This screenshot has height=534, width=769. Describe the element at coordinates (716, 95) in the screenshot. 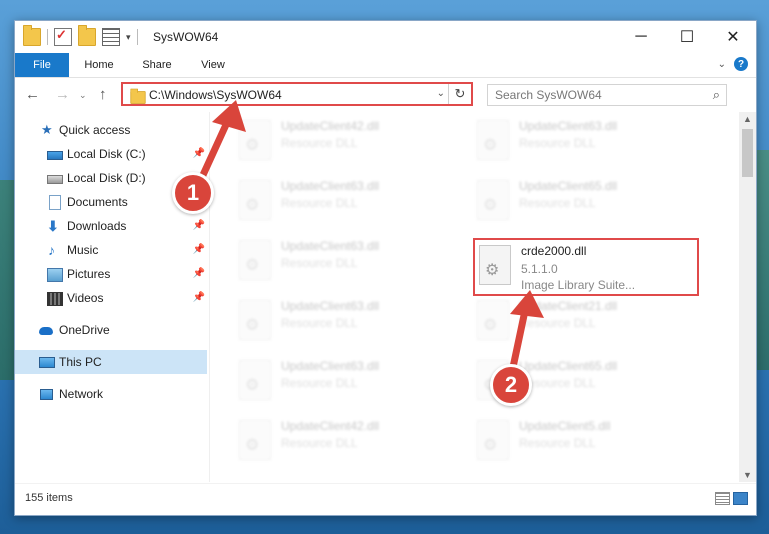

I see `search-icon: ⌕` at that location.